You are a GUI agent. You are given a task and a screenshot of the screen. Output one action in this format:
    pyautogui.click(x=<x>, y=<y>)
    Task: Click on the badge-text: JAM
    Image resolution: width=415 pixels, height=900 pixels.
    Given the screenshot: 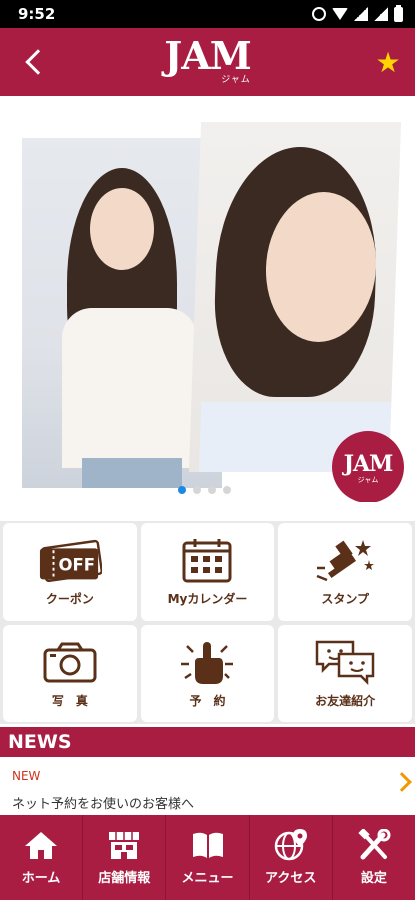 What is the action you would take?
    pyautogui.click(x=368, y=464)
    